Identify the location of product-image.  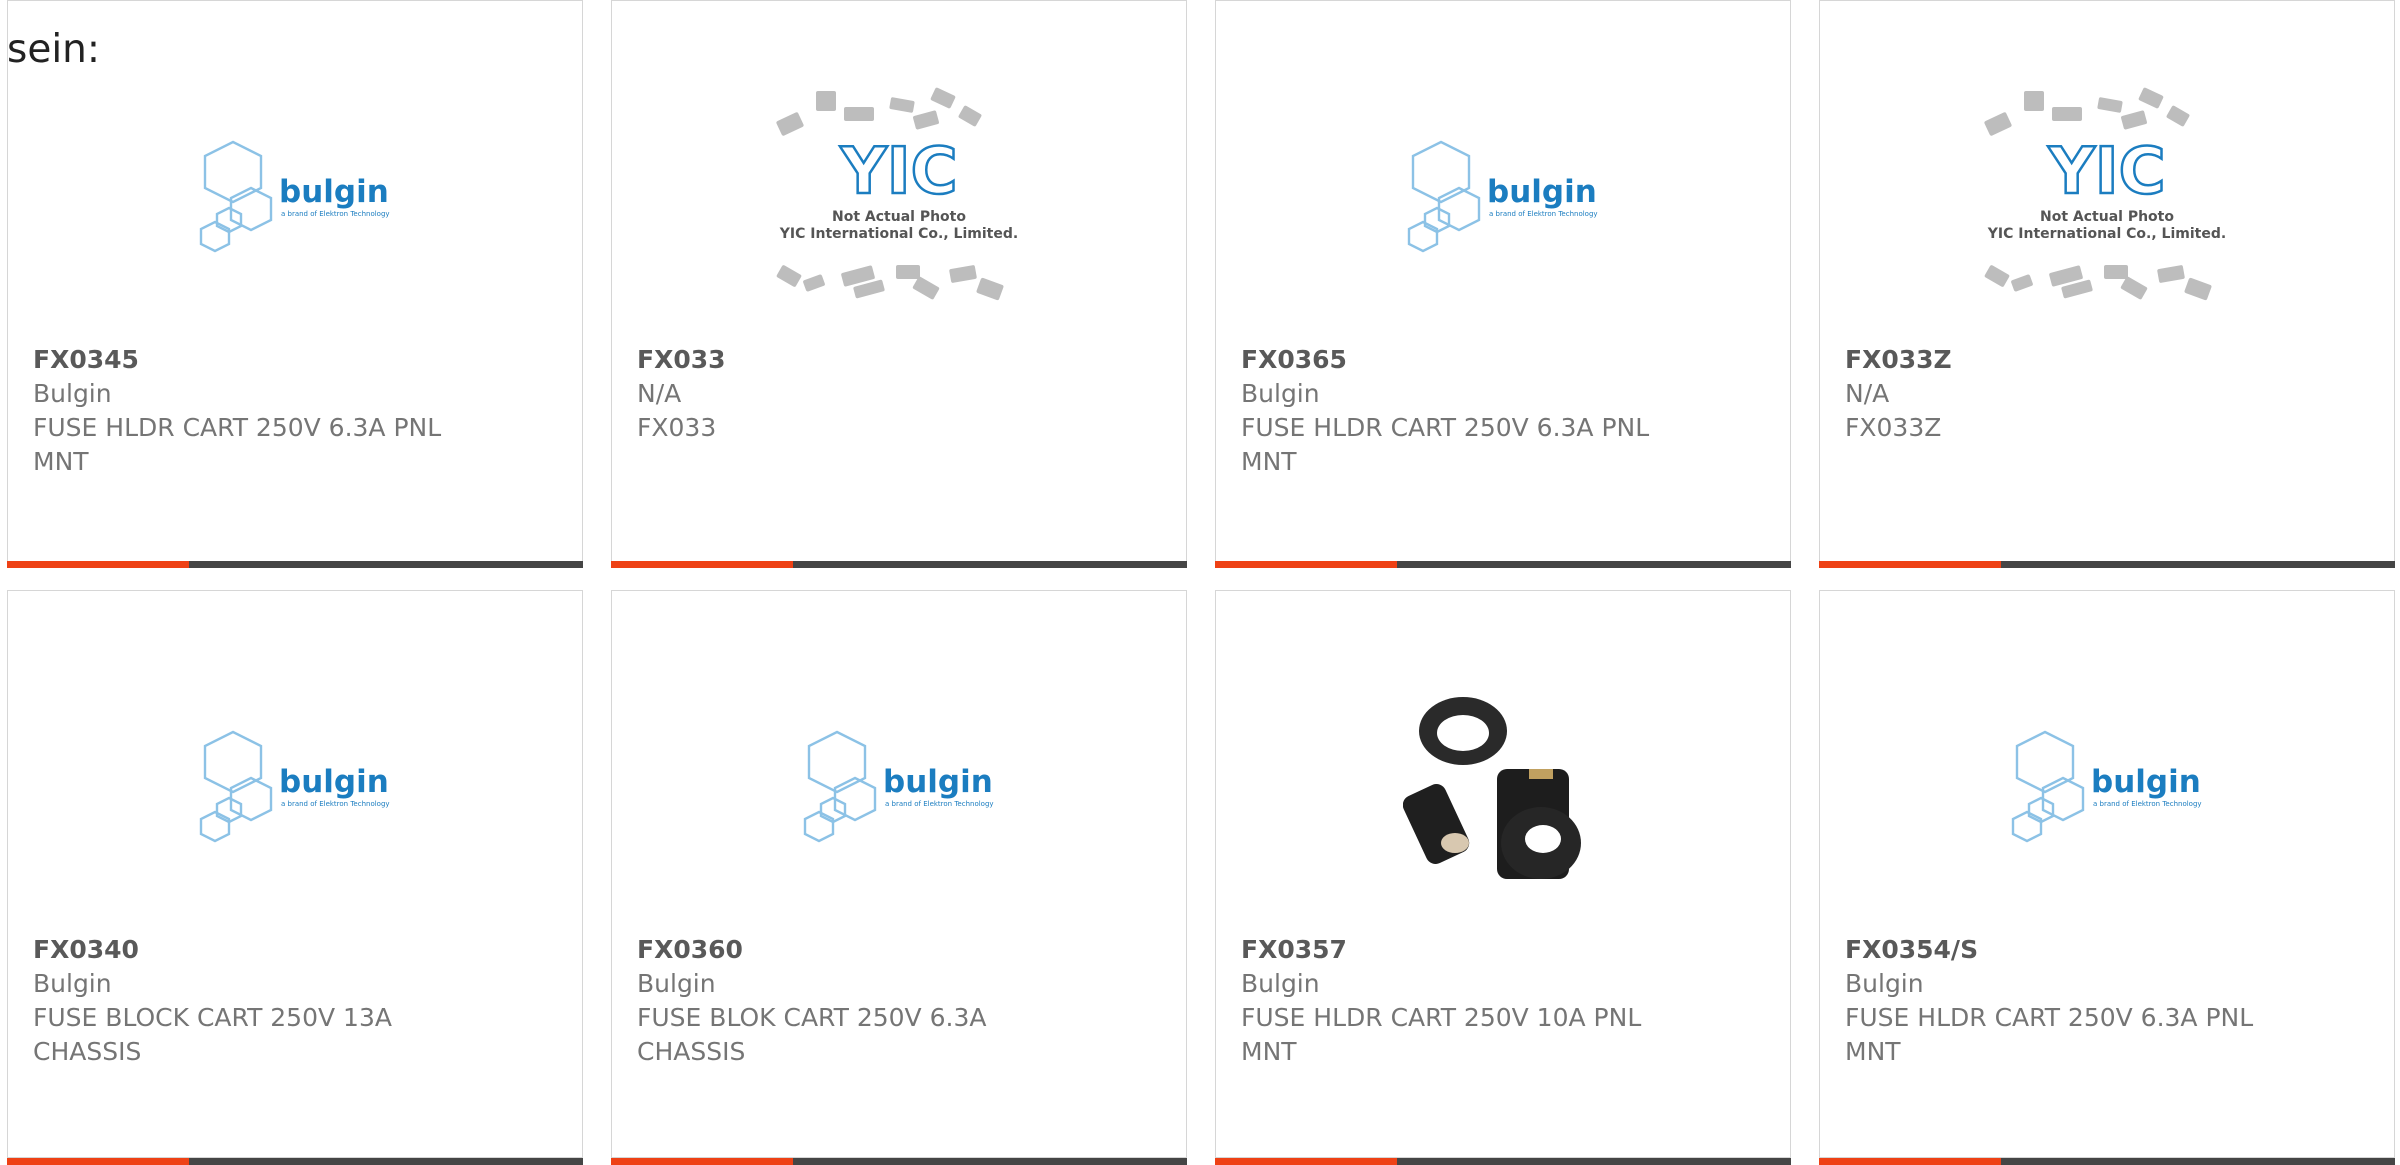
(1503, 791).